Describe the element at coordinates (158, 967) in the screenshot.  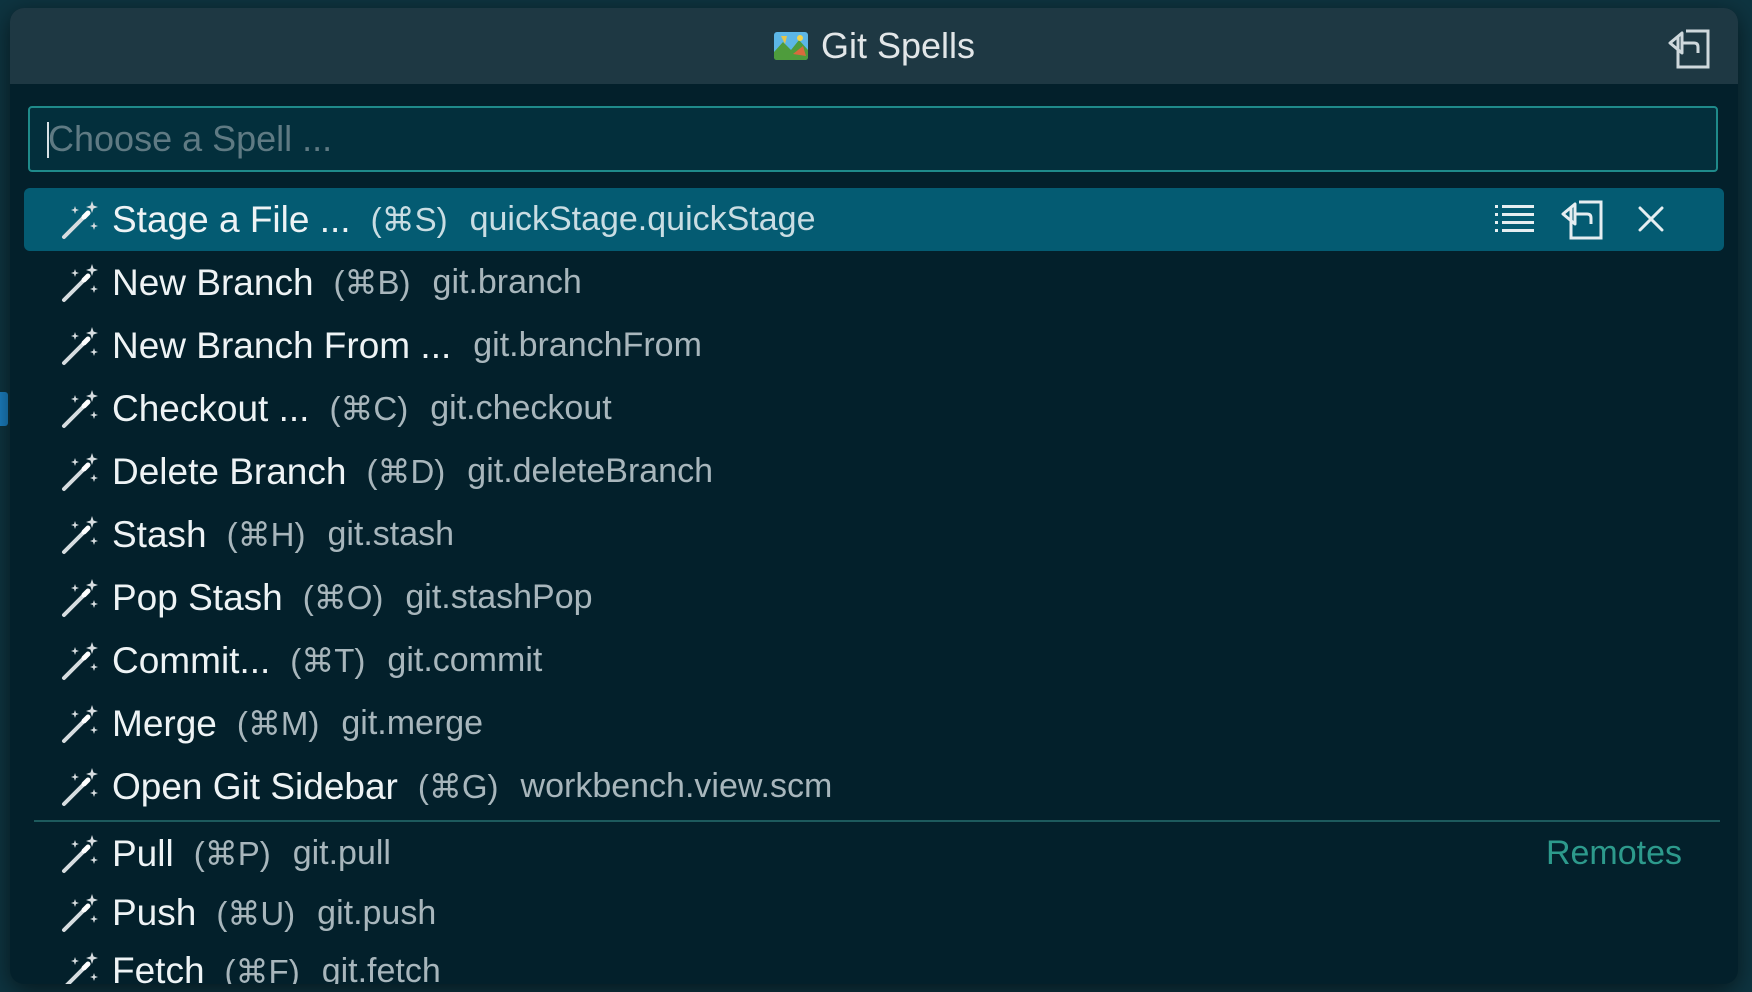
I see `spell-label: Fetch` at that location.